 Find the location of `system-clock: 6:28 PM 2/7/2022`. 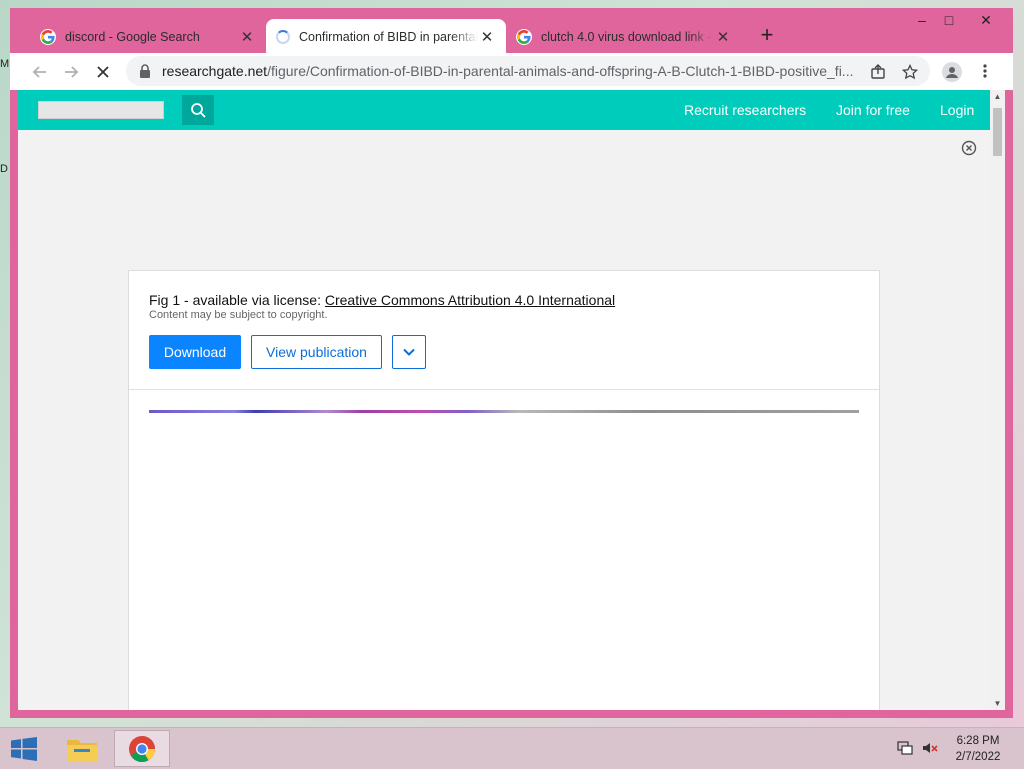

system-clock: 6:28 PM 2/7/2022 is located at coordinates (978, 749).